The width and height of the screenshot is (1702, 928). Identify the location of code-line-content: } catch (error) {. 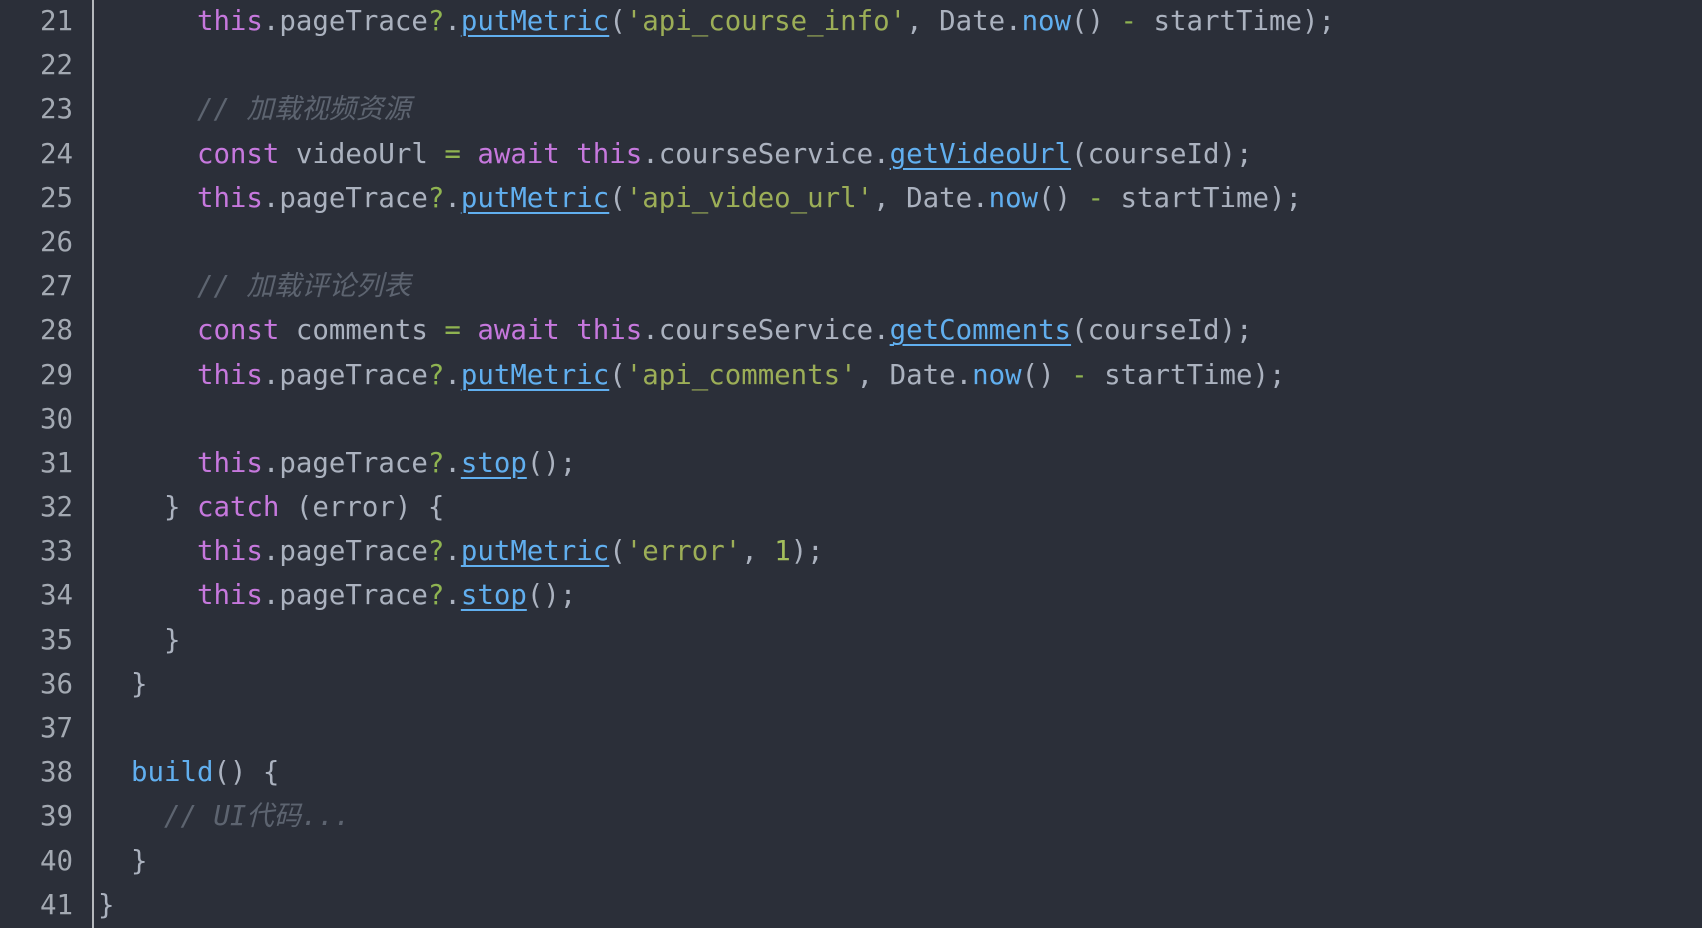
(898, 508).